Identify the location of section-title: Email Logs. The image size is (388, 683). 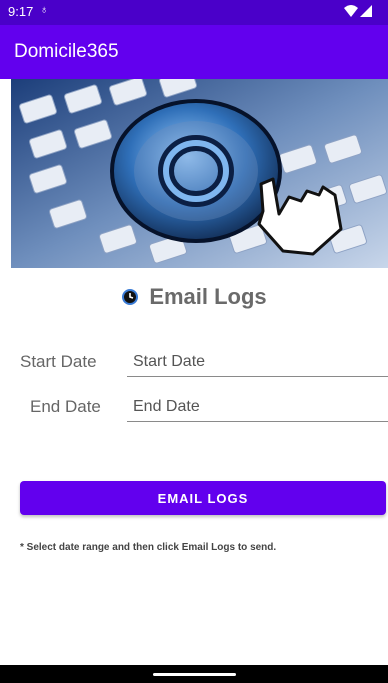
(194, 297).